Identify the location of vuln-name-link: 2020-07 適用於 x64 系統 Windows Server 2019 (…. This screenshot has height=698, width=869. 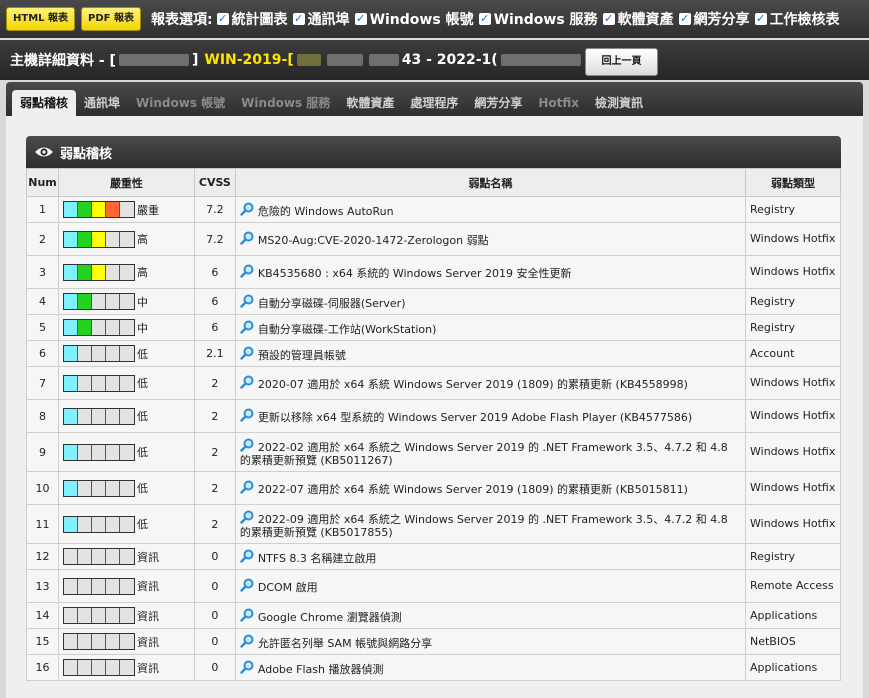
(473, 384).